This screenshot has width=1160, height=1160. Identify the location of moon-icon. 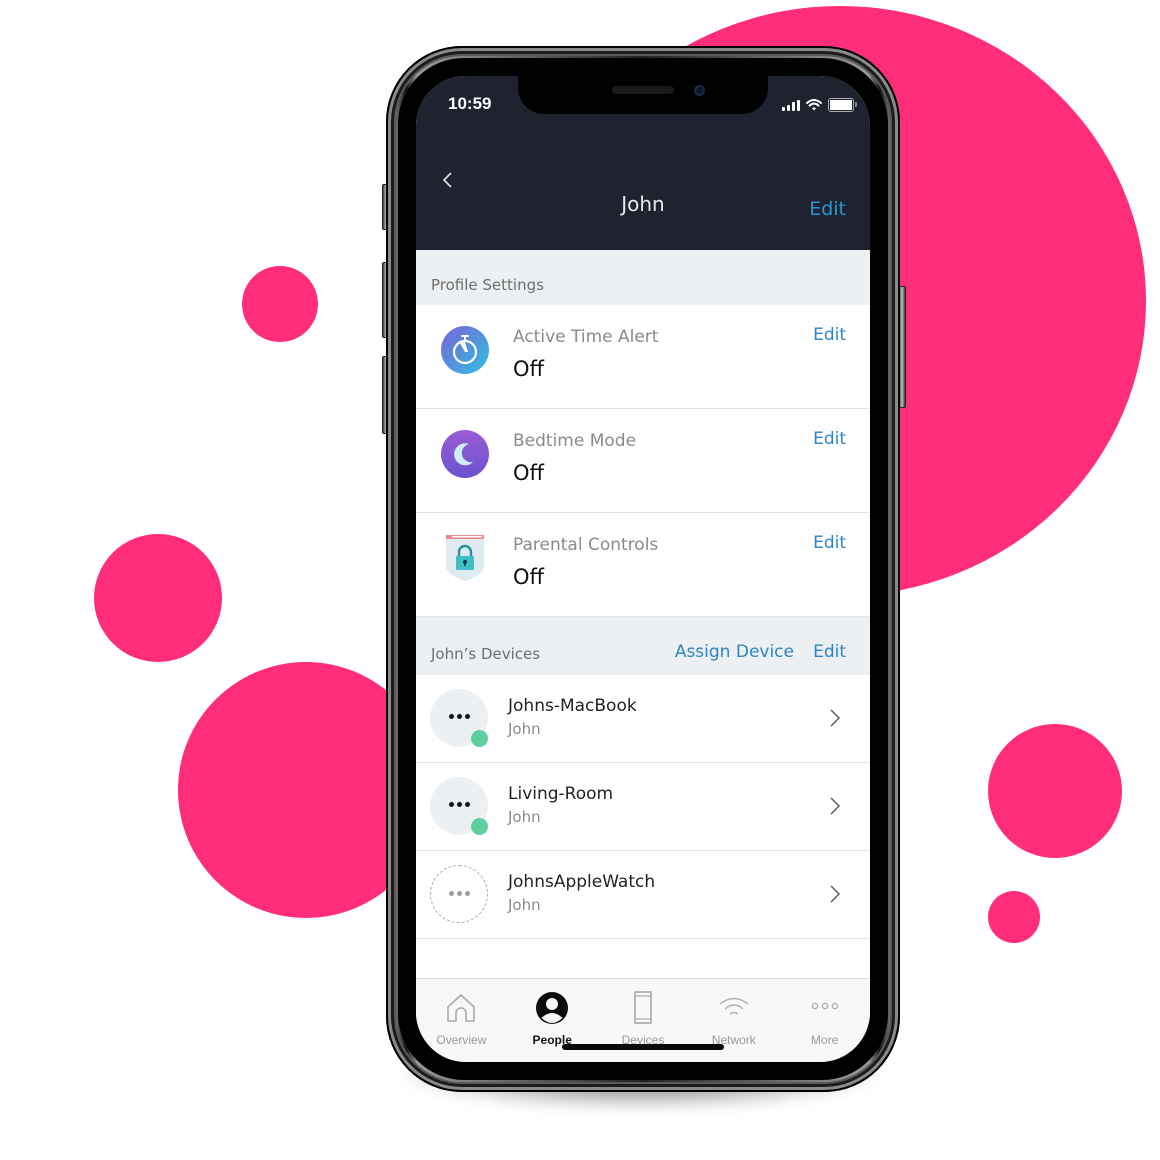
(465, 454).